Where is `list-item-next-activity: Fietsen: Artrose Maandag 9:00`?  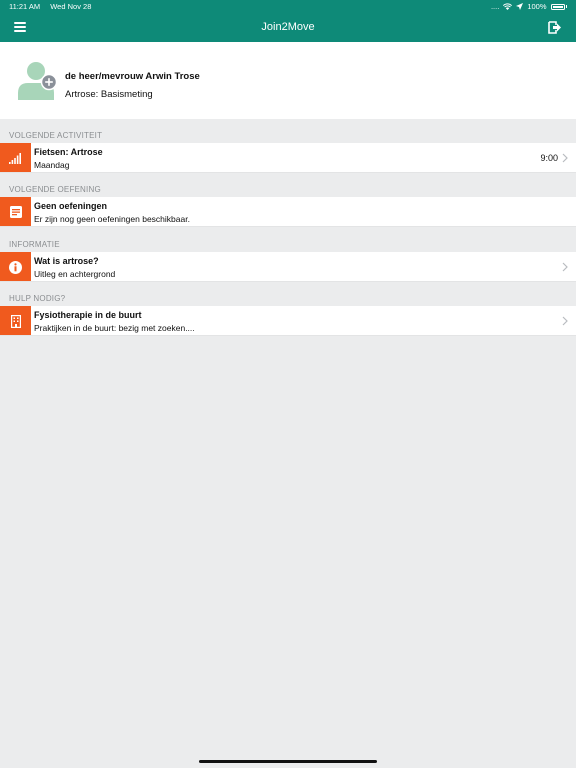 list-item-next-activity: Fietsen: Artrose Maandag 9:00 is located at coordinates (288, 158).